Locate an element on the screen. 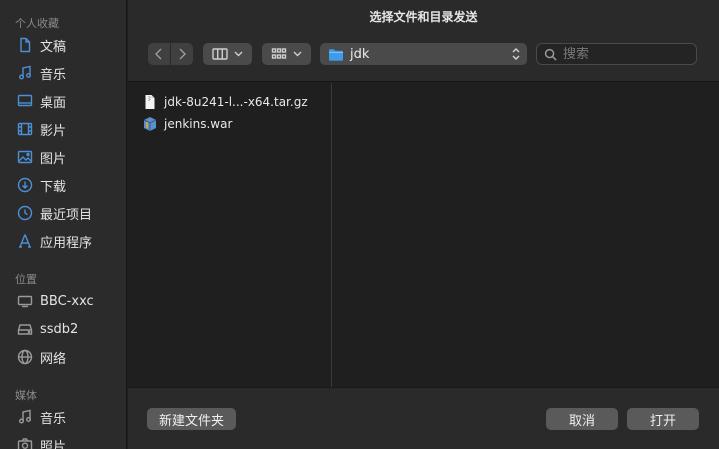  group-by-button is located at coordinates (286, 54).